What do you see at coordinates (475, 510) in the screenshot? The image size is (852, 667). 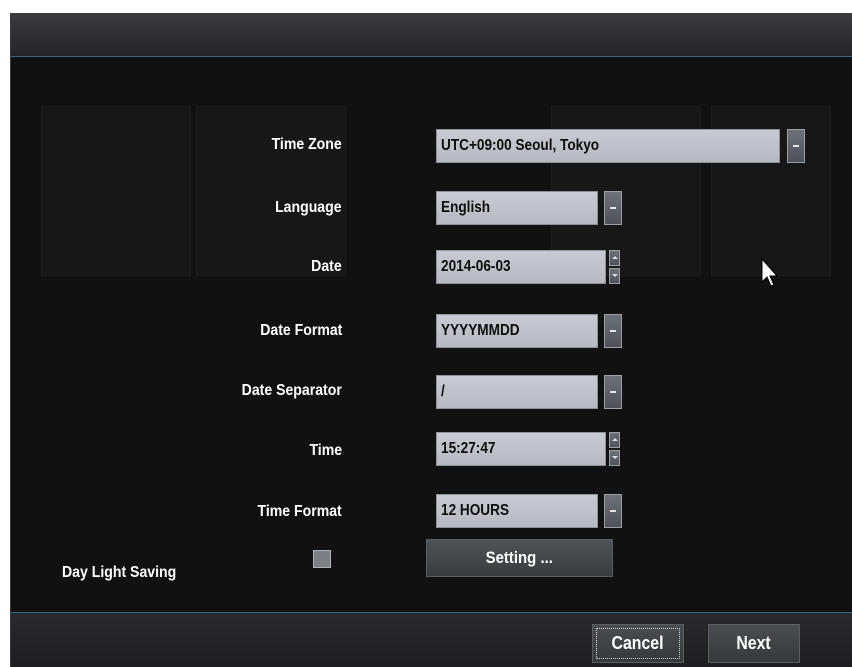 I see `time-format-value: 12 HOURS` at bounding box center [475, 510].